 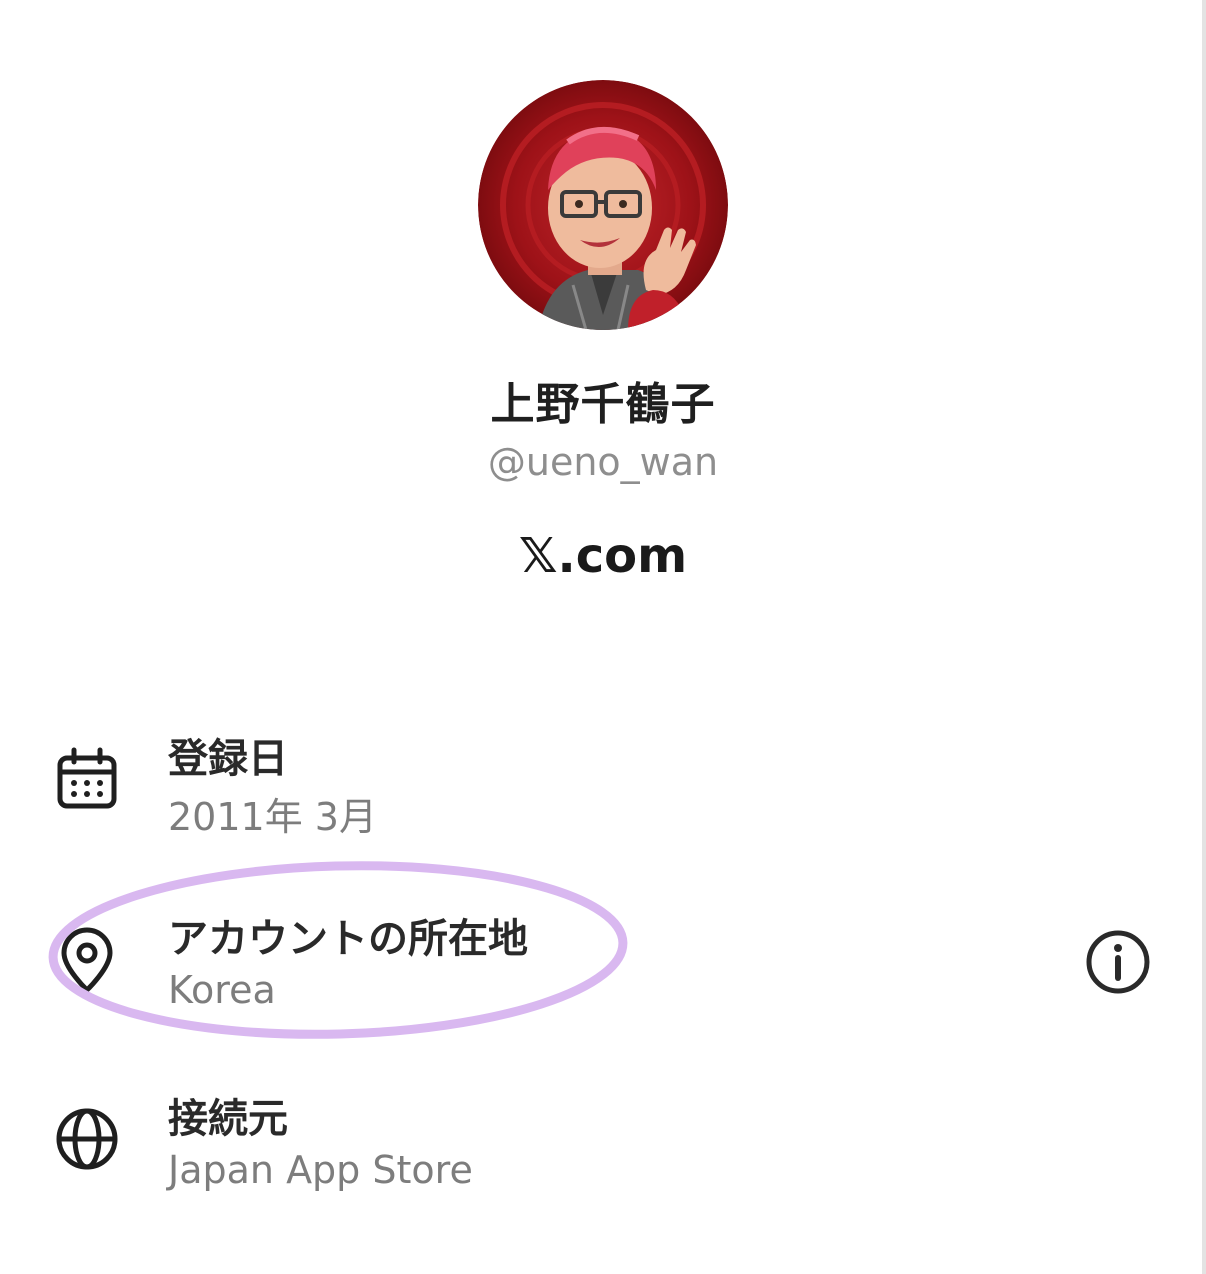 I want to click on panel-border, so click(x=1204, y=637).